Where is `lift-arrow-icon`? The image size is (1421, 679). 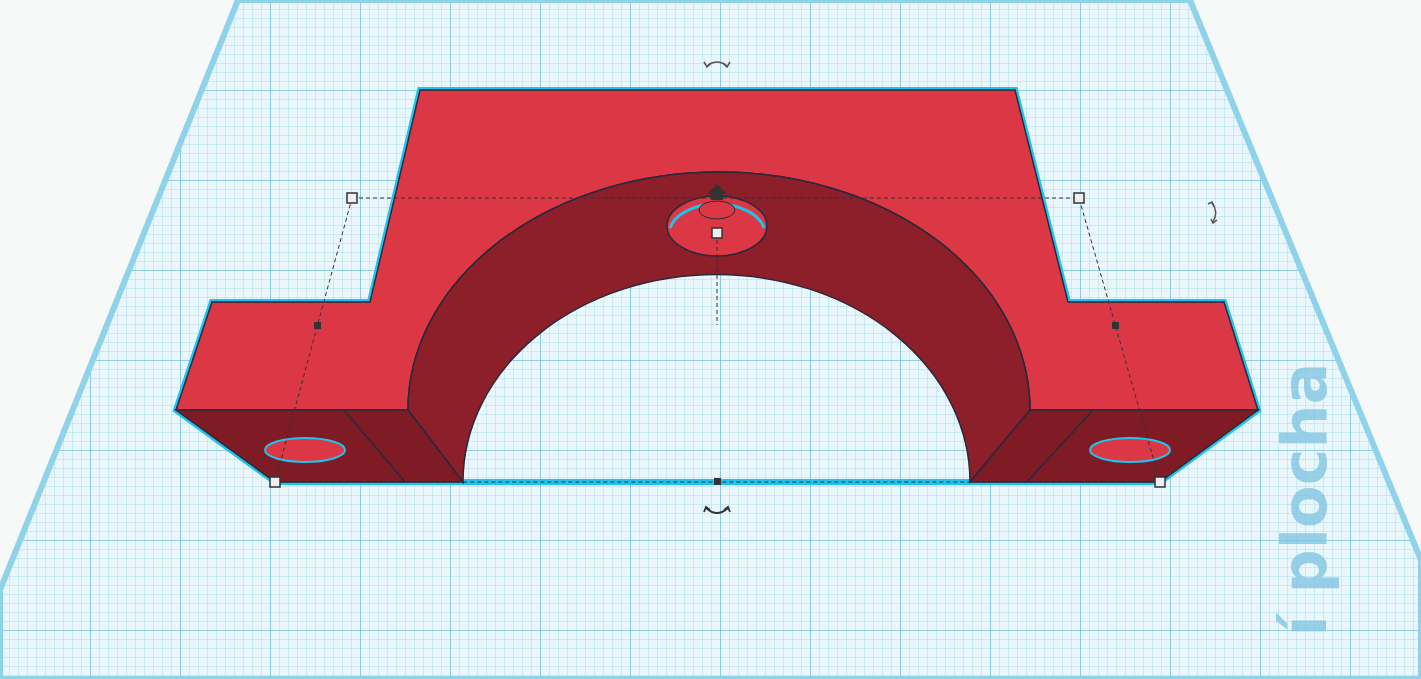 lift-arrow-icon is located at coordinates (717, 192).